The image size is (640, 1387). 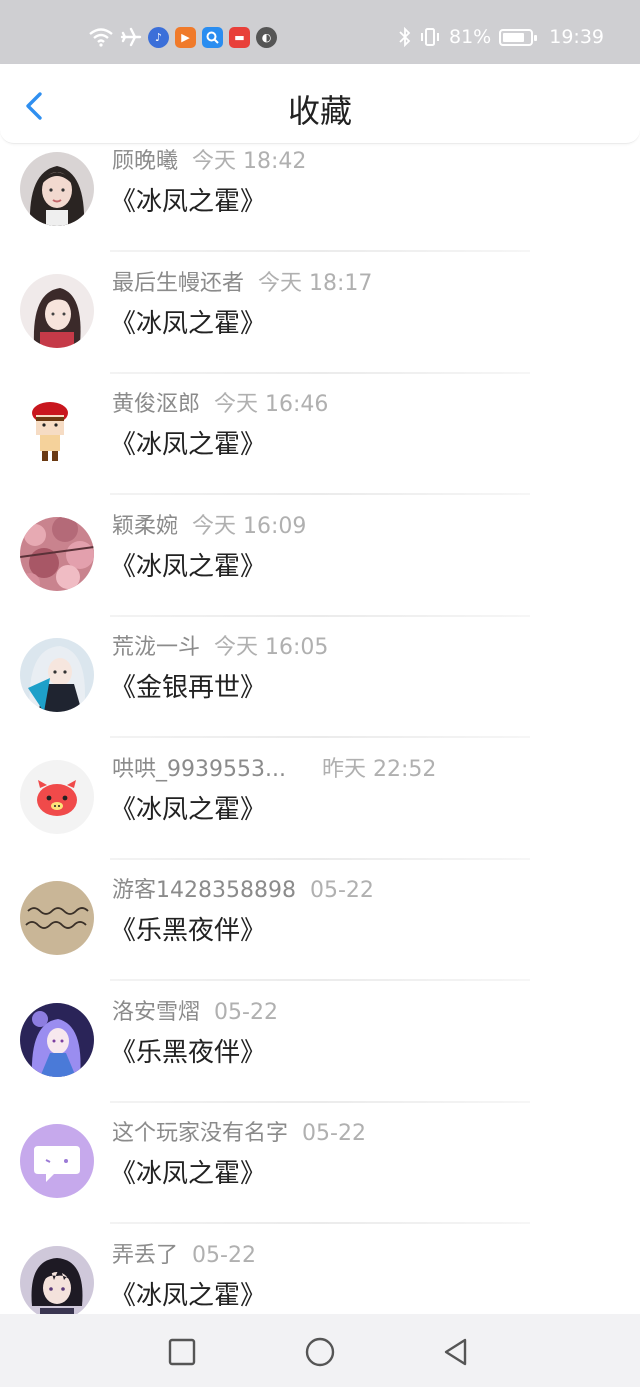 I want to click on square-icon, so click(x=182, y=1352).